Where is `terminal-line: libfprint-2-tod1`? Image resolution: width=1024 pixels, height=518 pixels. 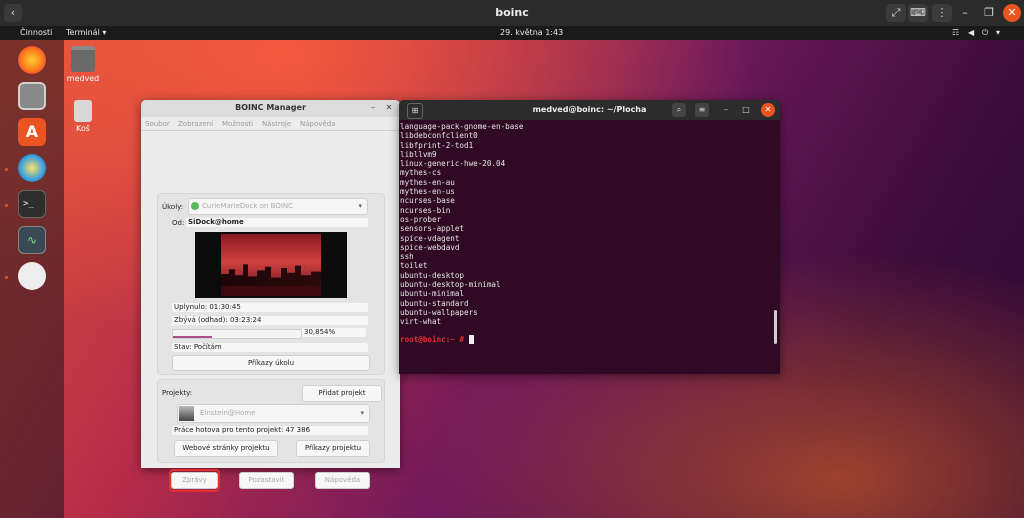
terminal-line: libfprint-2-tod1 is located at coordinates (437, 145).